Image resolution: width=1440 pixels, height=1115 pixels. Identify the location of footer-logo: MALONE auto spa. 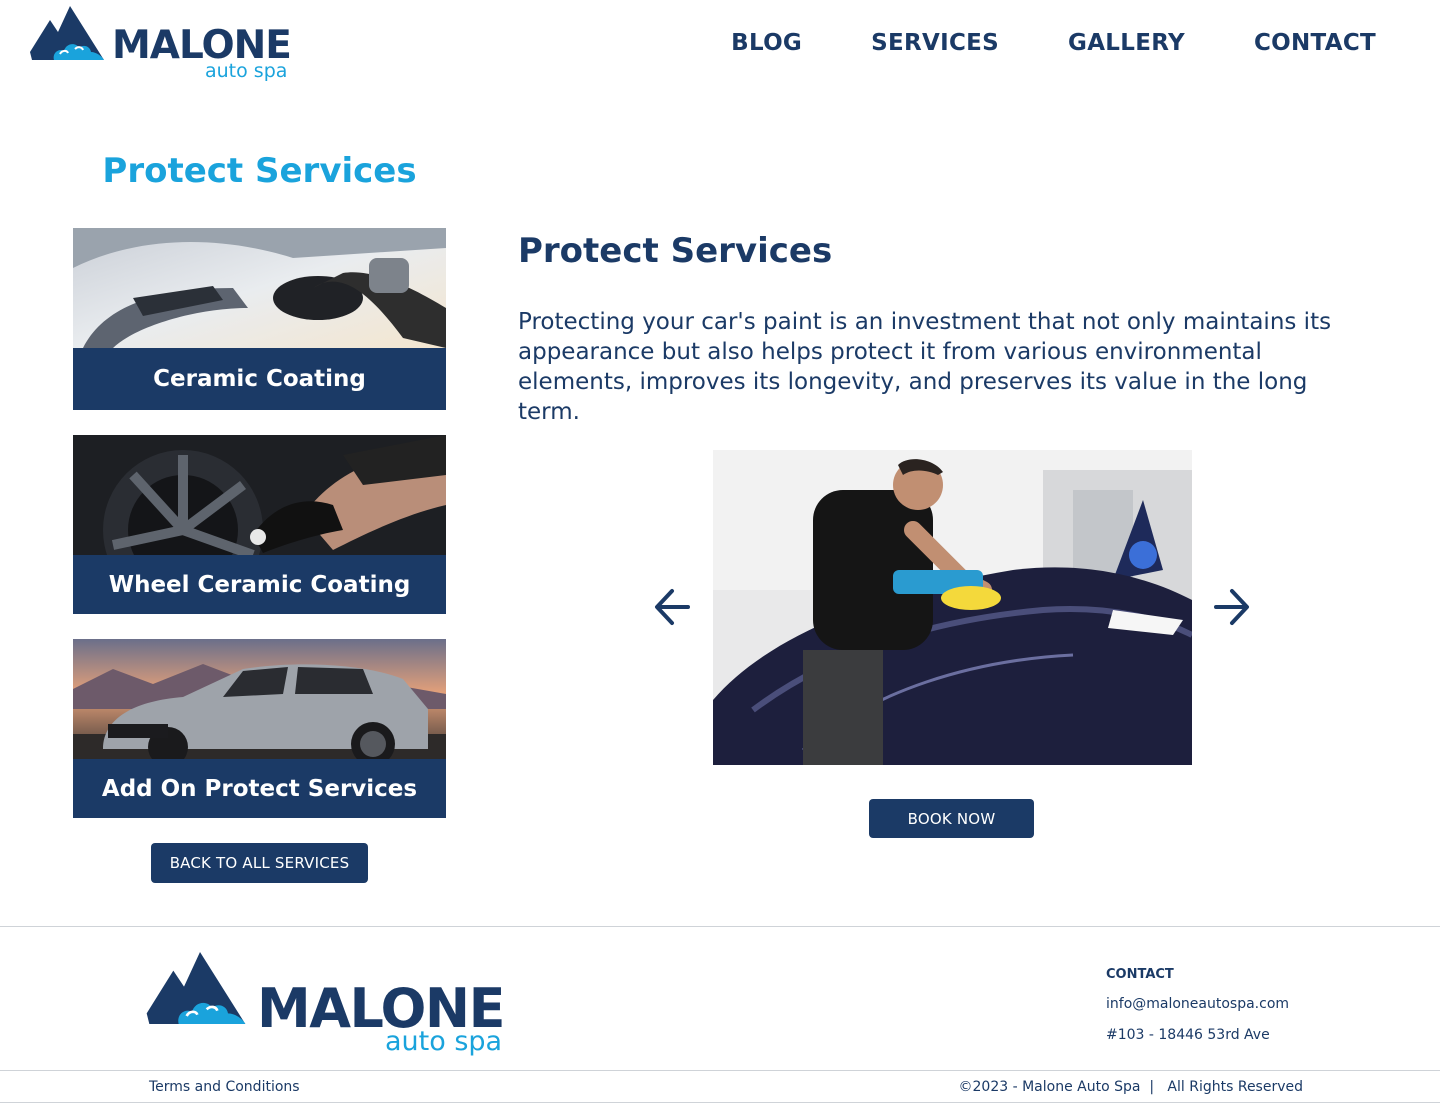
(330, 1005).